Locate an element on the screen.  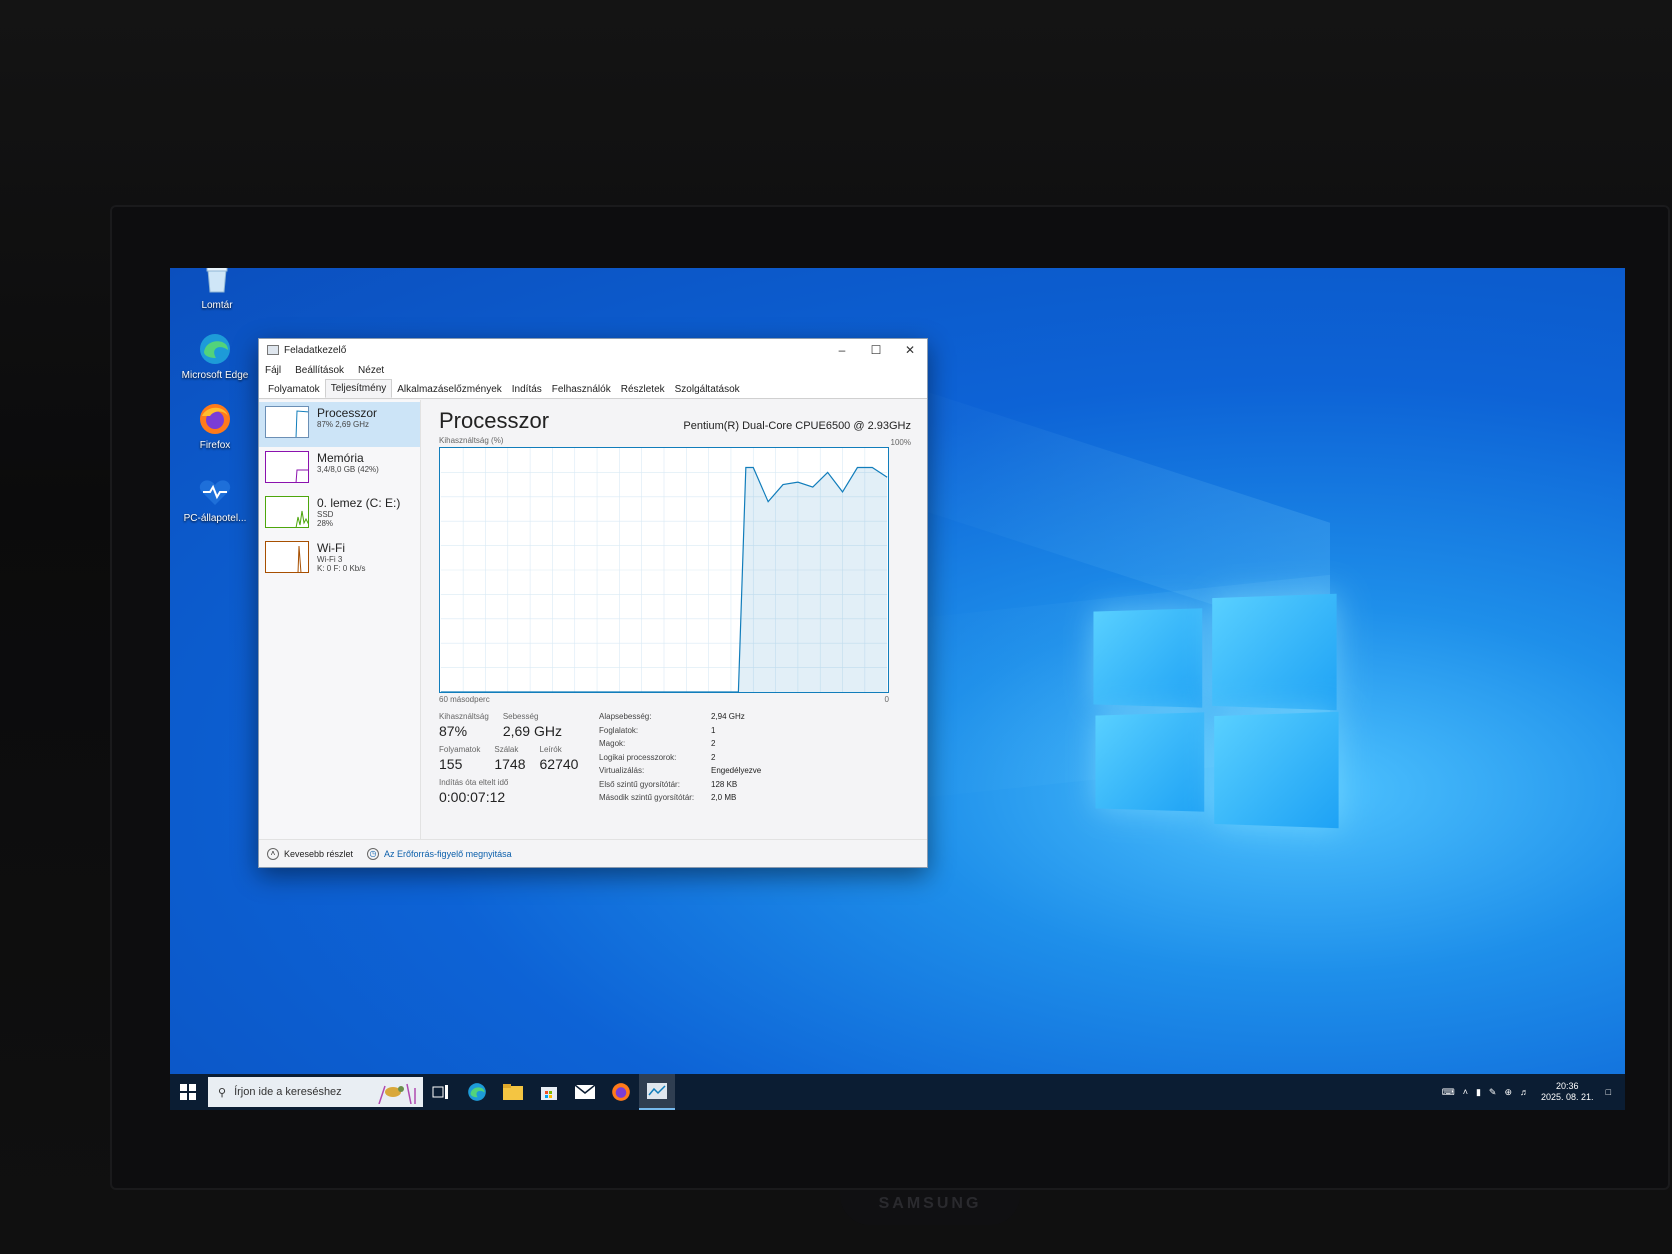
open-resource-monitor-link: ◷ Az Erőforrás-figyelő megnyitása is located at coordinates (439, 853).